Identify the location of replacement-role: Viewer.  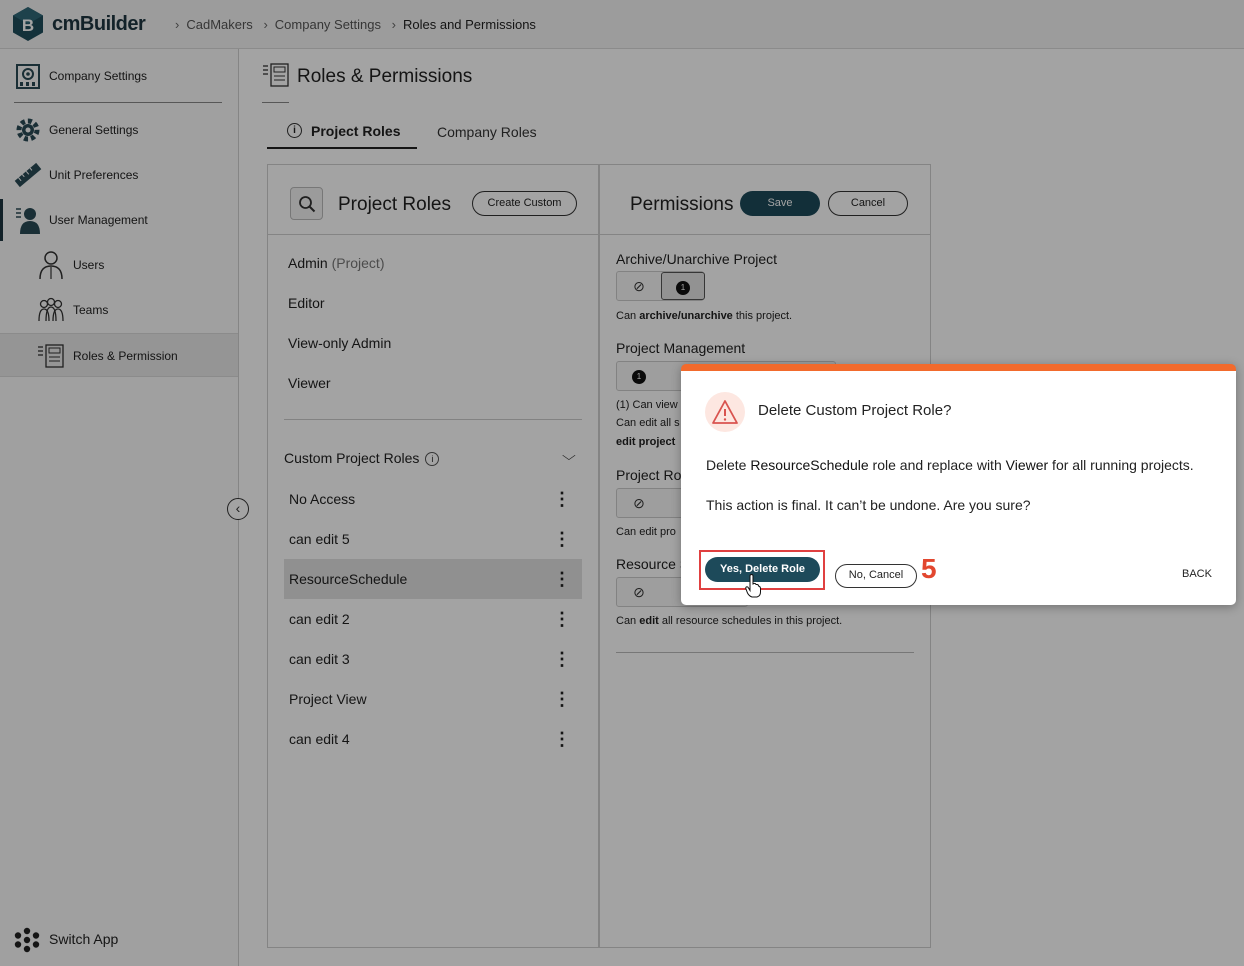
(1027, 465).